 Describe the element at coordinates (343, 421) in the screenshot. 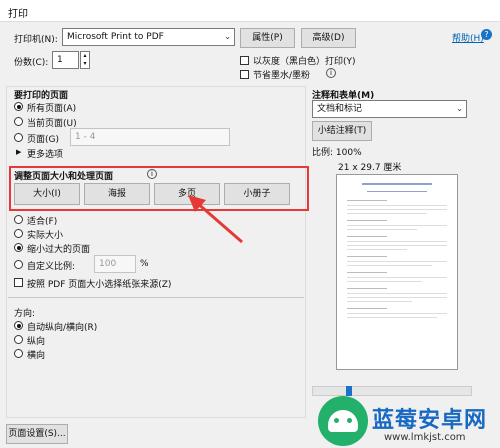

I see `watermark-logo` at that location.